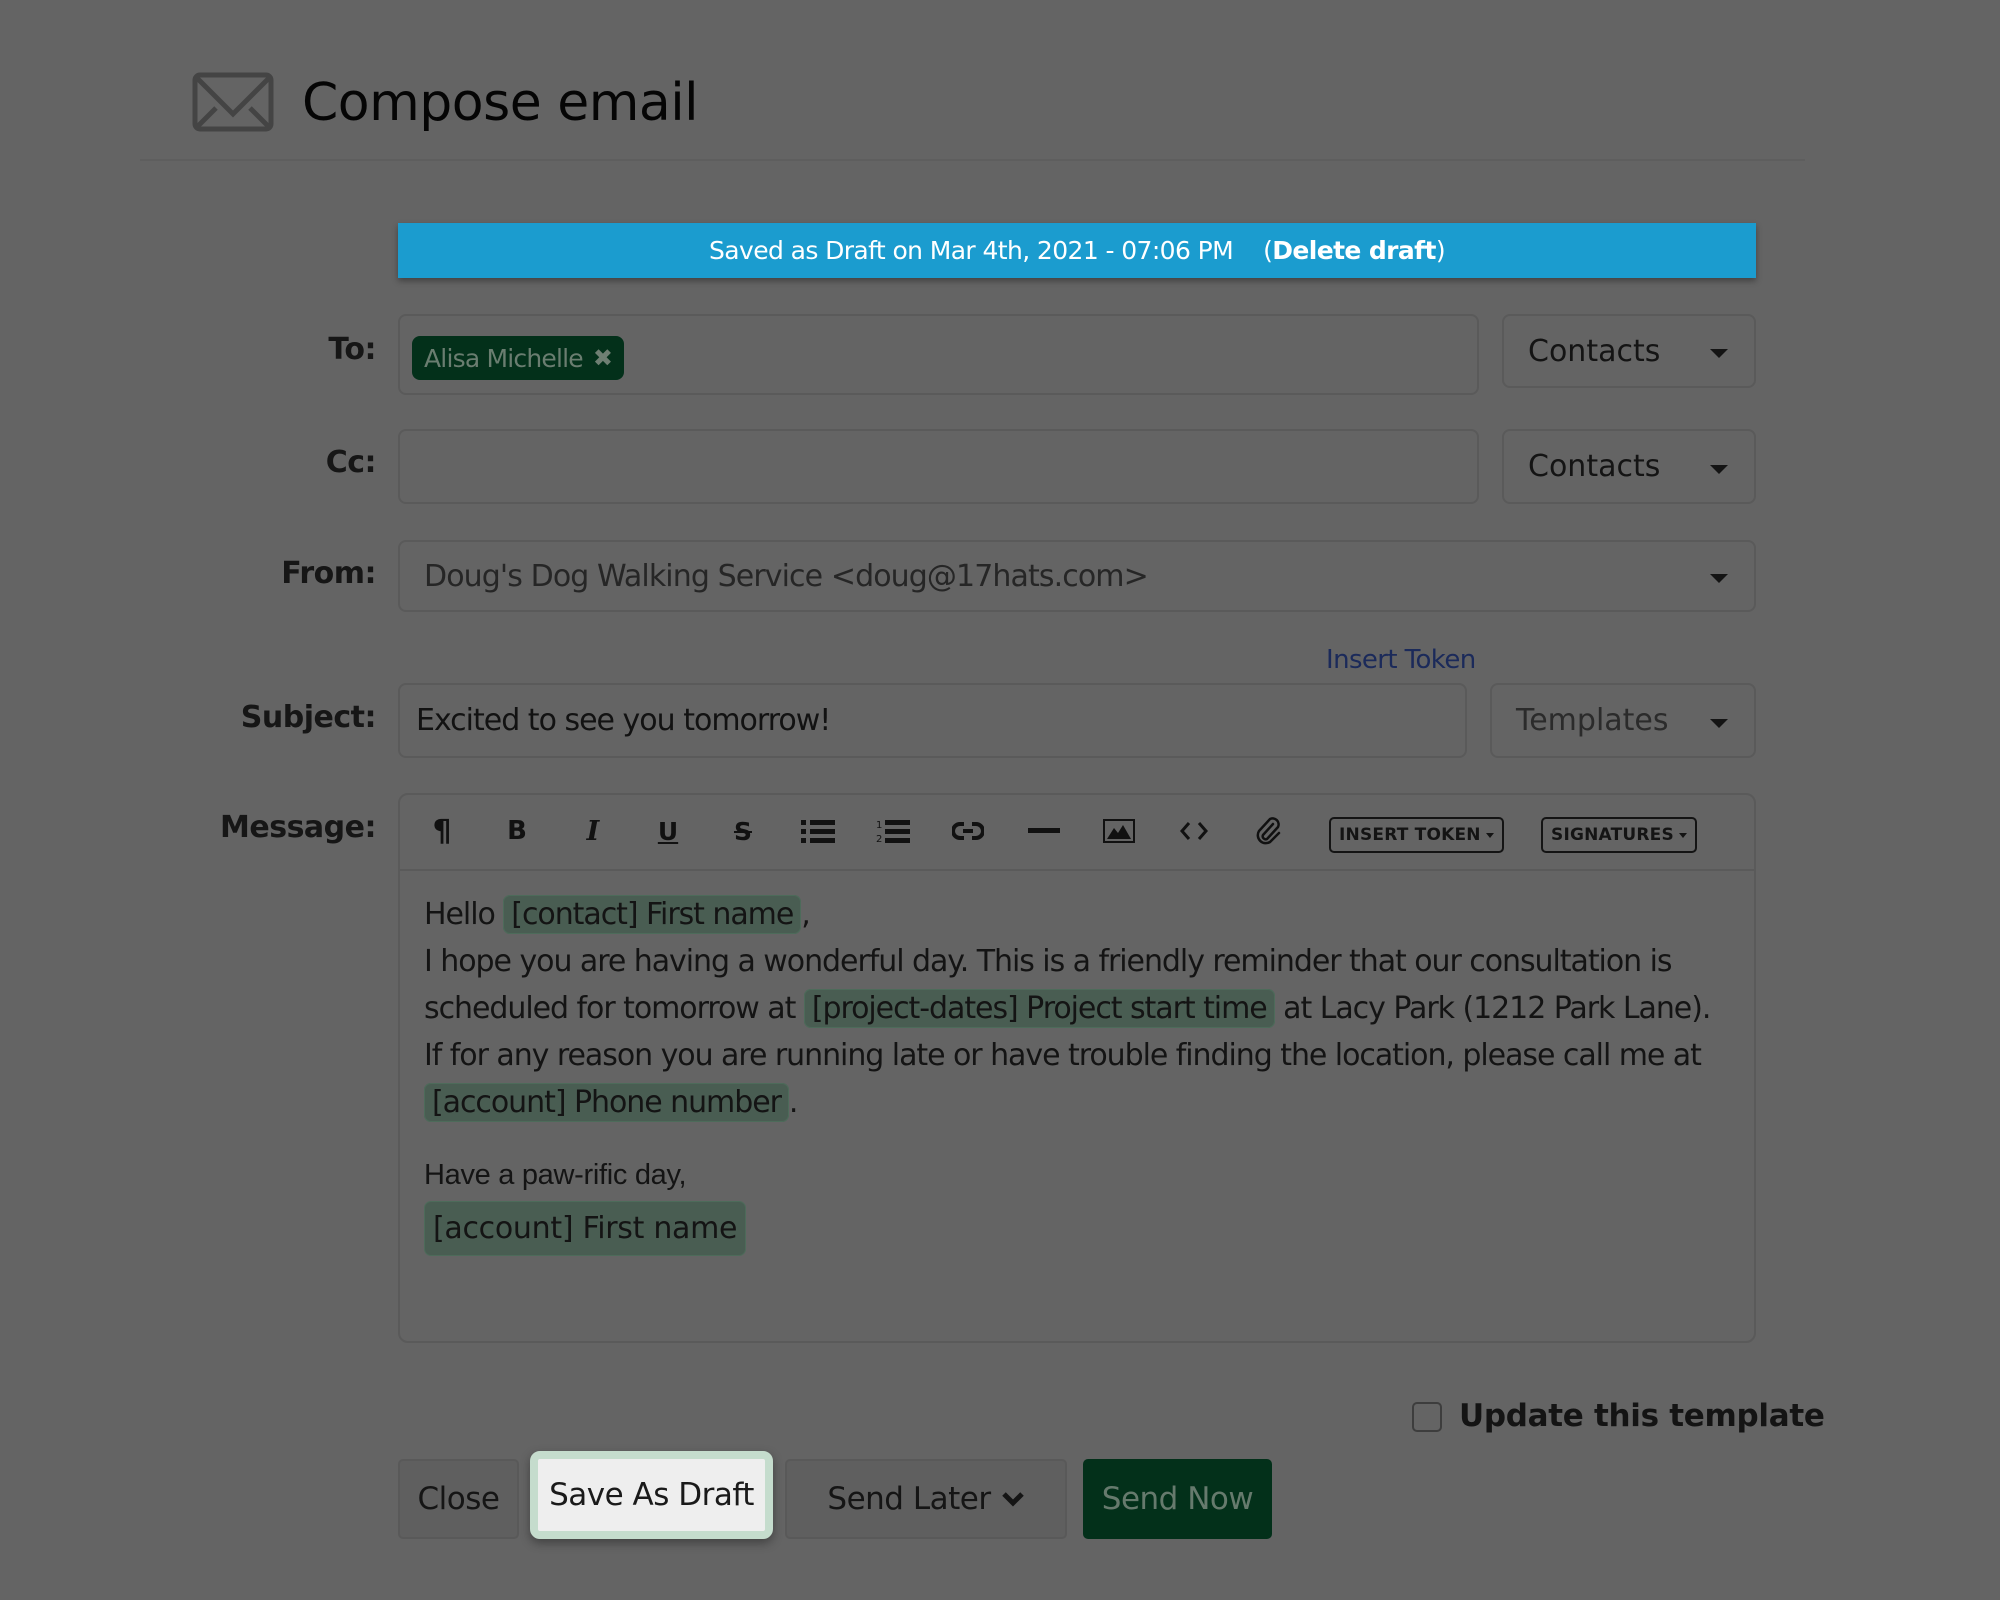 The image size is (2000, 1600). What do you see at coordinates (793, 1102) in the screenshot?
I see `body-period: .` at bounding box center [793, 1102].